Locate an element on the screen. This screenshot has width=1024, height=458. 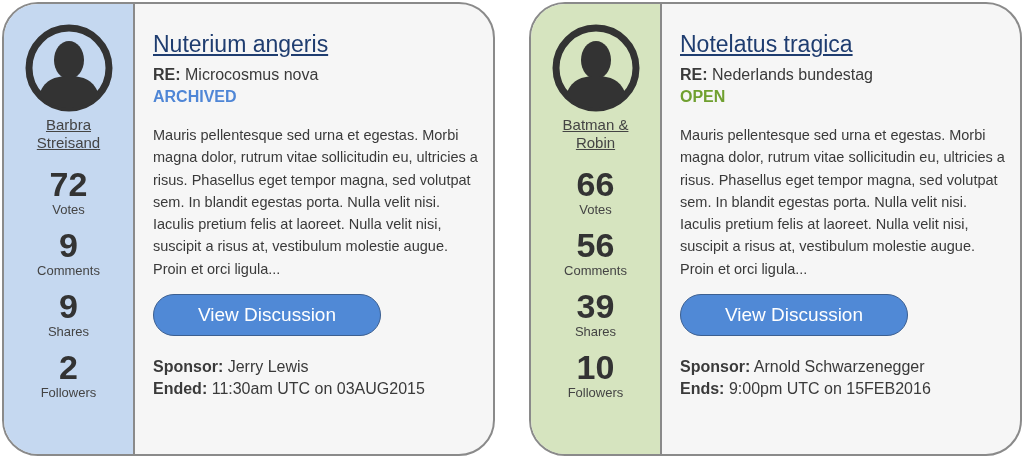
status-label: OPEN is located at coordinates (703, 97).